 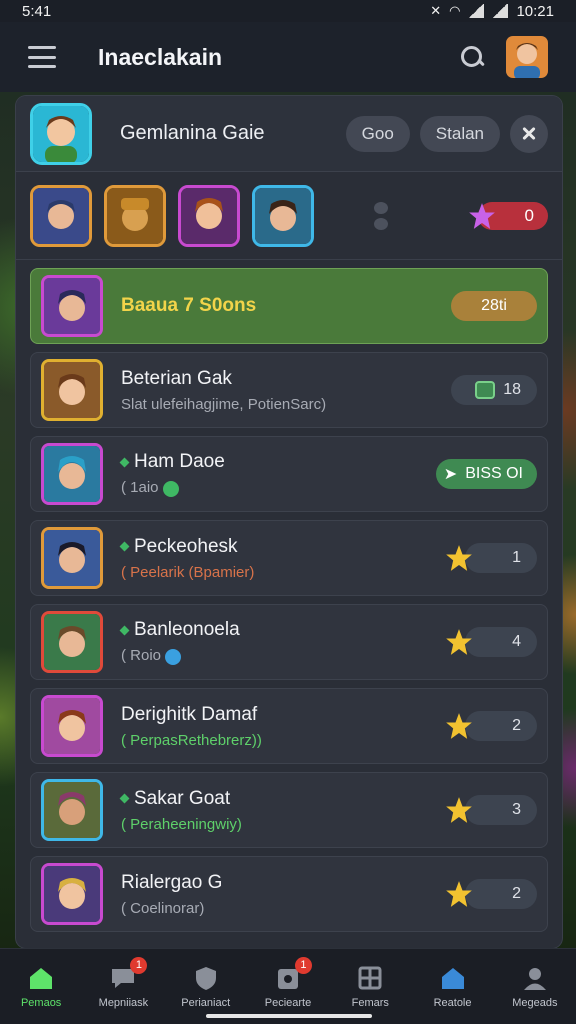 I want to click on app-title: Inaeclakain, so click(x=160, y=56).